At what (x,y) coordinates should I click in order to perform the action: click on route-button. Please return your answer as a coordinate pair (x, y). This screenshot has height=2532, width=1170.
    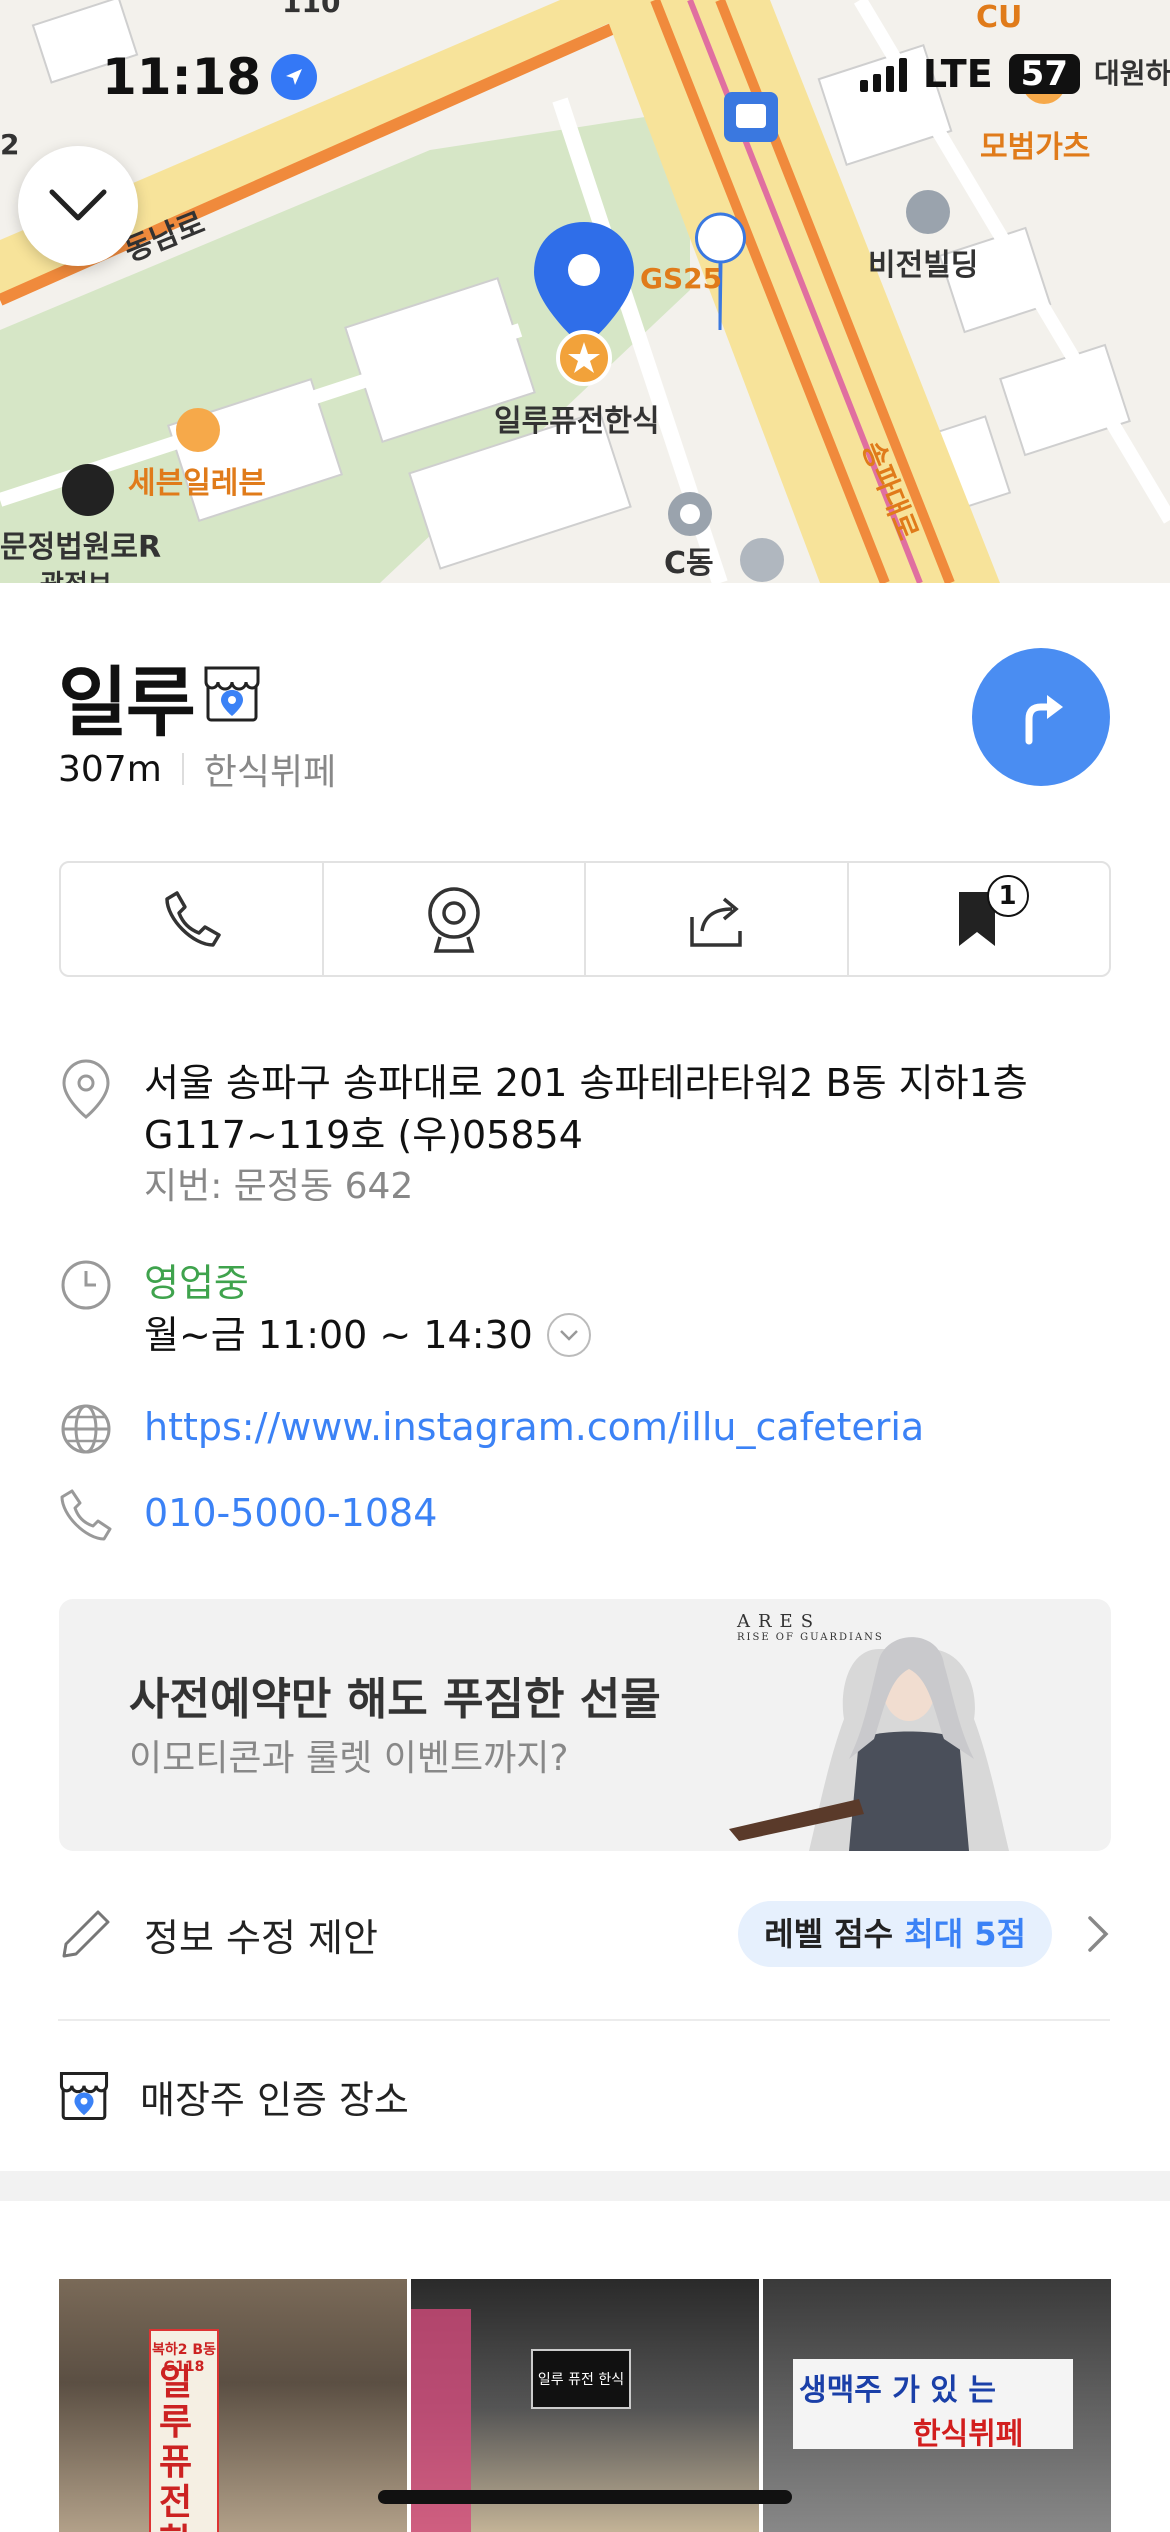
    Looking at the image, I should click on (1041, 717).